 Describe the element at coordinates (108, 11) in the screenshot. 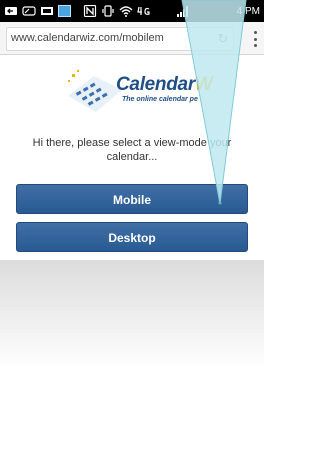

I see `vibrate-icon` at that location.